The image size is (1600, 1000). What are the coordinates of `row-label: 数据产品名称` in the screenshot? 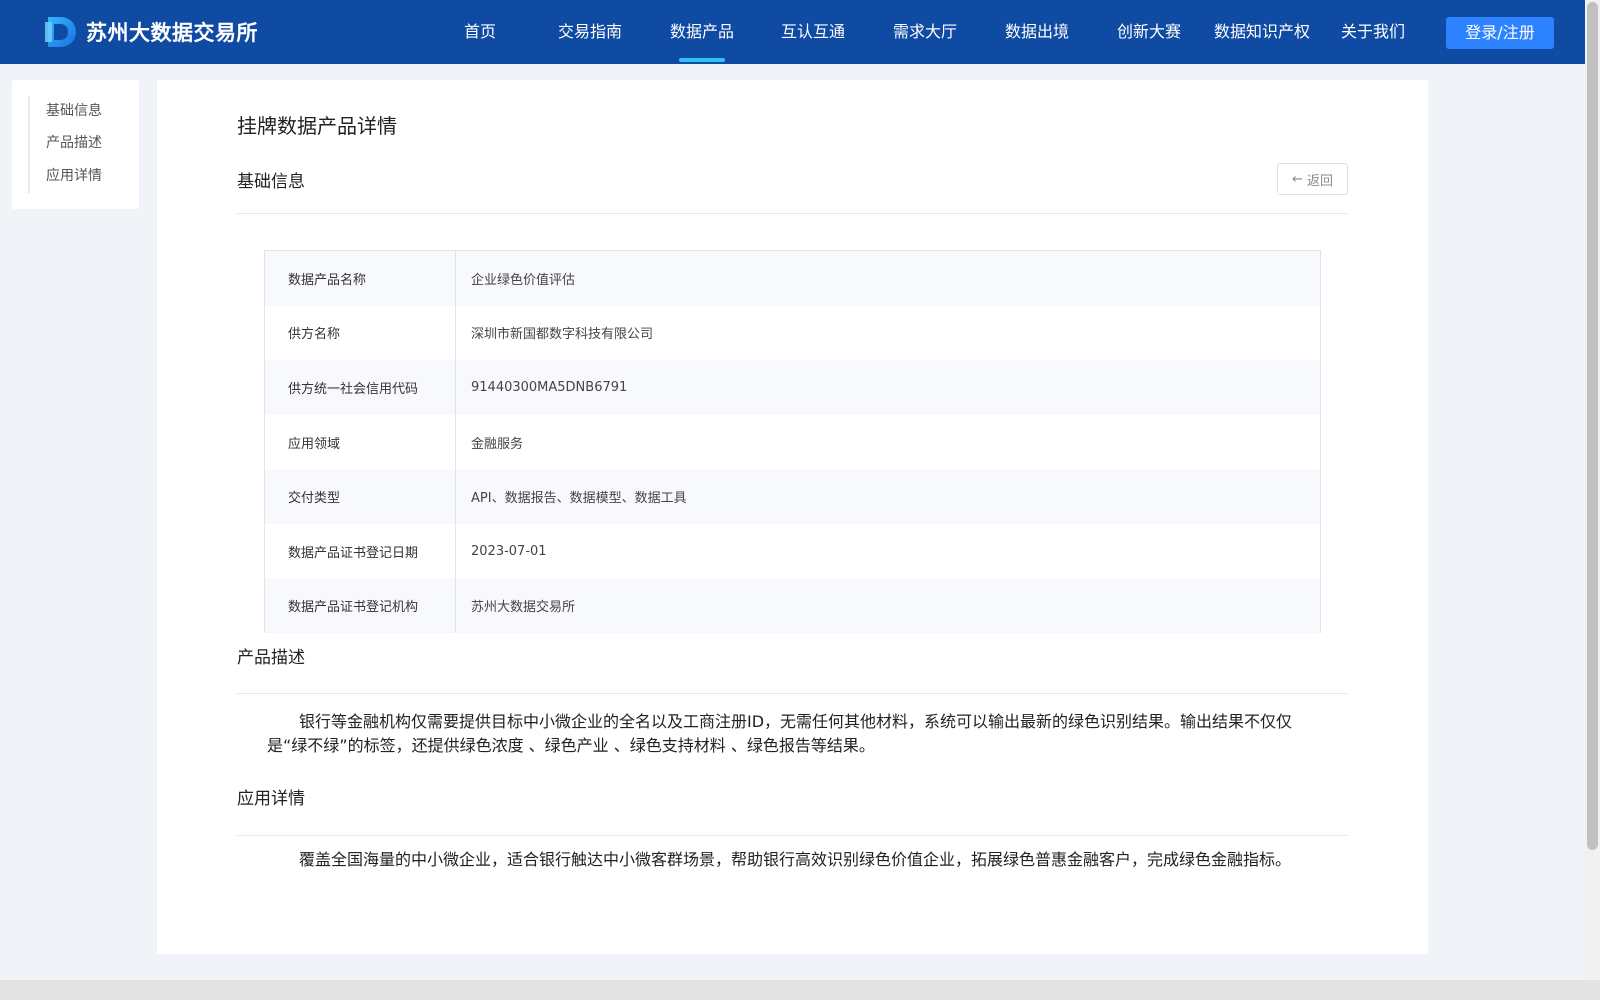 It's located at (360, 278).